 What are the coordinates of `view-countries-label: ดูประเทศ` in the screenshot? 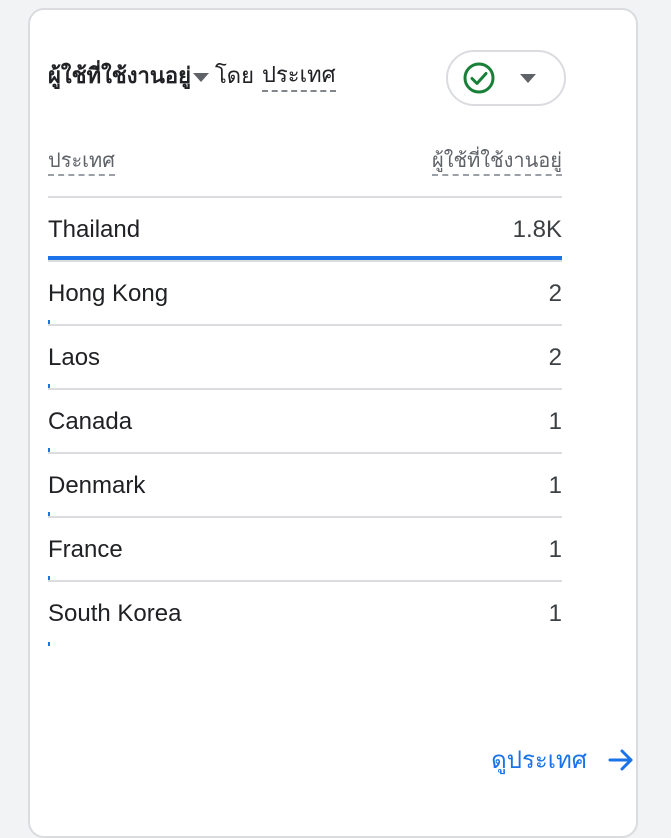 It's located at (539, 760).